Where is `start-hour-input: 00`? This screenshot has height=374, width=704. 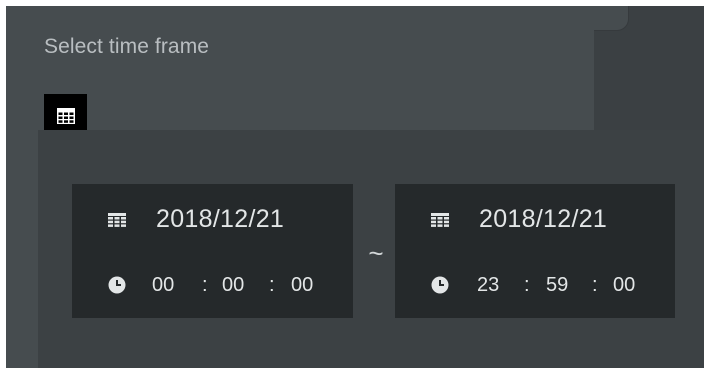 start-hour-input: 00 is located at coordinates (163, 285).